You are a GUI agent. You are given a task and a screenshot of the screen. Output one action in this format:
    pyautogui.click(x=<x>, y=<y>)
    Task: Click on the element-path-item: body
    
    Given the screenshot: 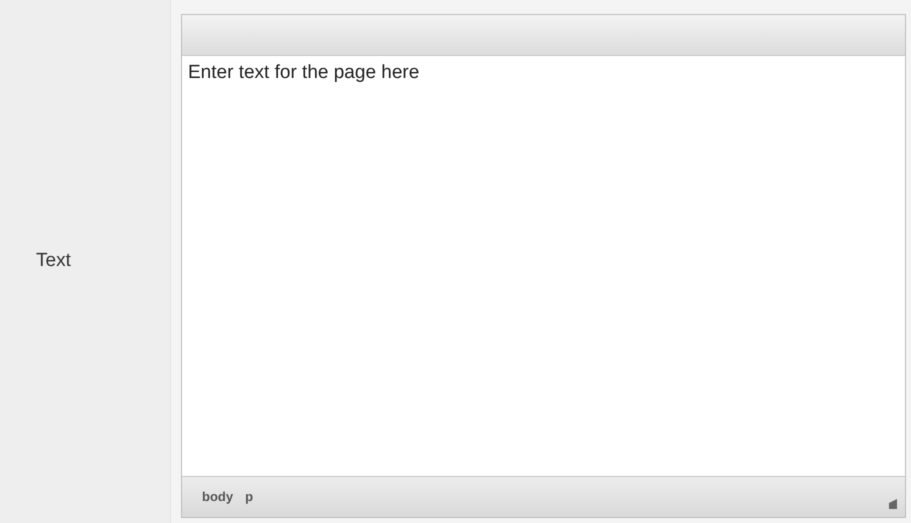 What is the action you would take?
    pyautogui.click(x=218, y=497)
    